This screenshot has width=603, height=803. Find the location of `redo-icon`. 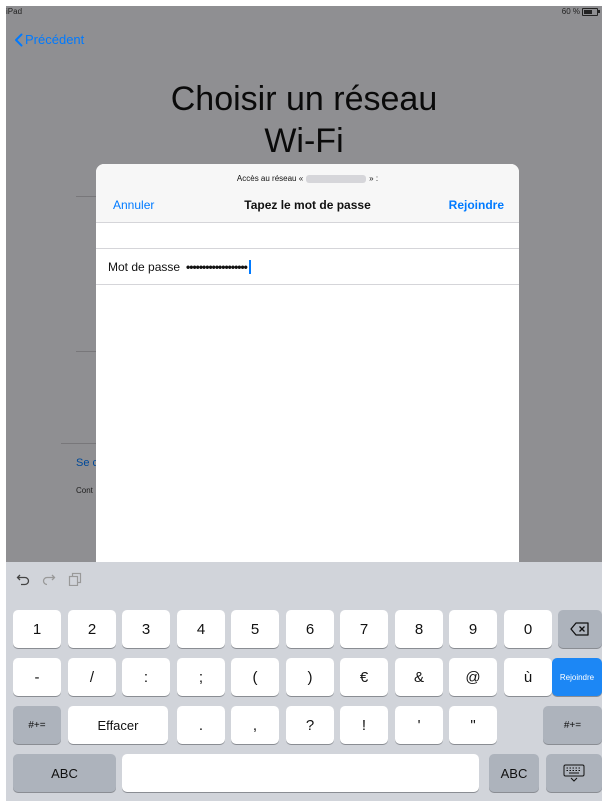

redo-icon is located at coordinates (49, 579).